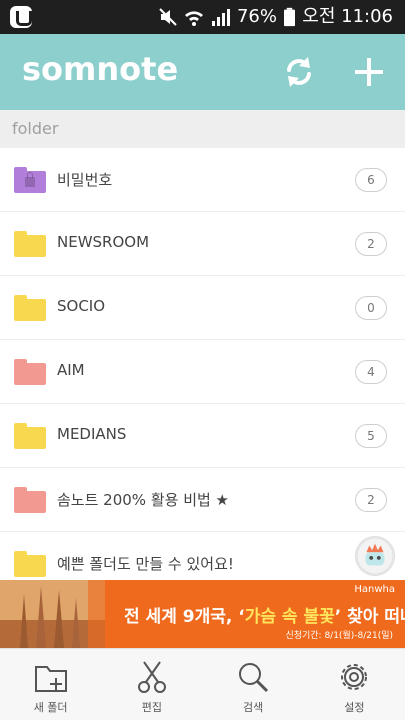 This screenshot has width=405, height=720. Describe the element at coordinates (71, 370) in the screenshot. I see `folder-name: AIM` at that location.